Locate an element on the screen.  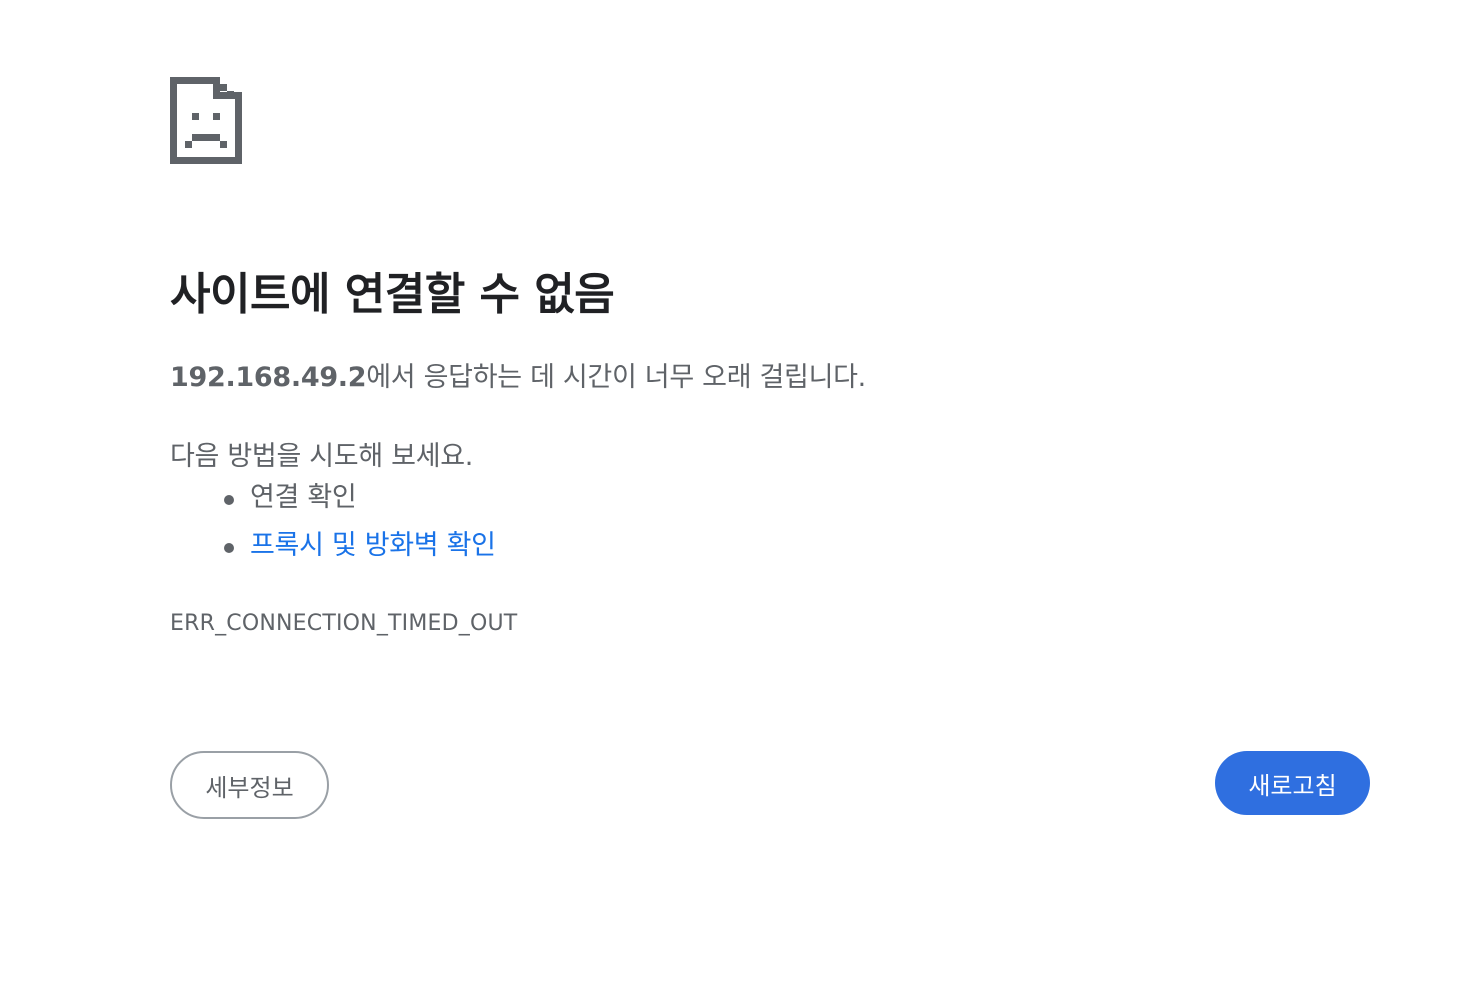
suggestion-label: 연결 확인 is located at coordinates (303, 497).